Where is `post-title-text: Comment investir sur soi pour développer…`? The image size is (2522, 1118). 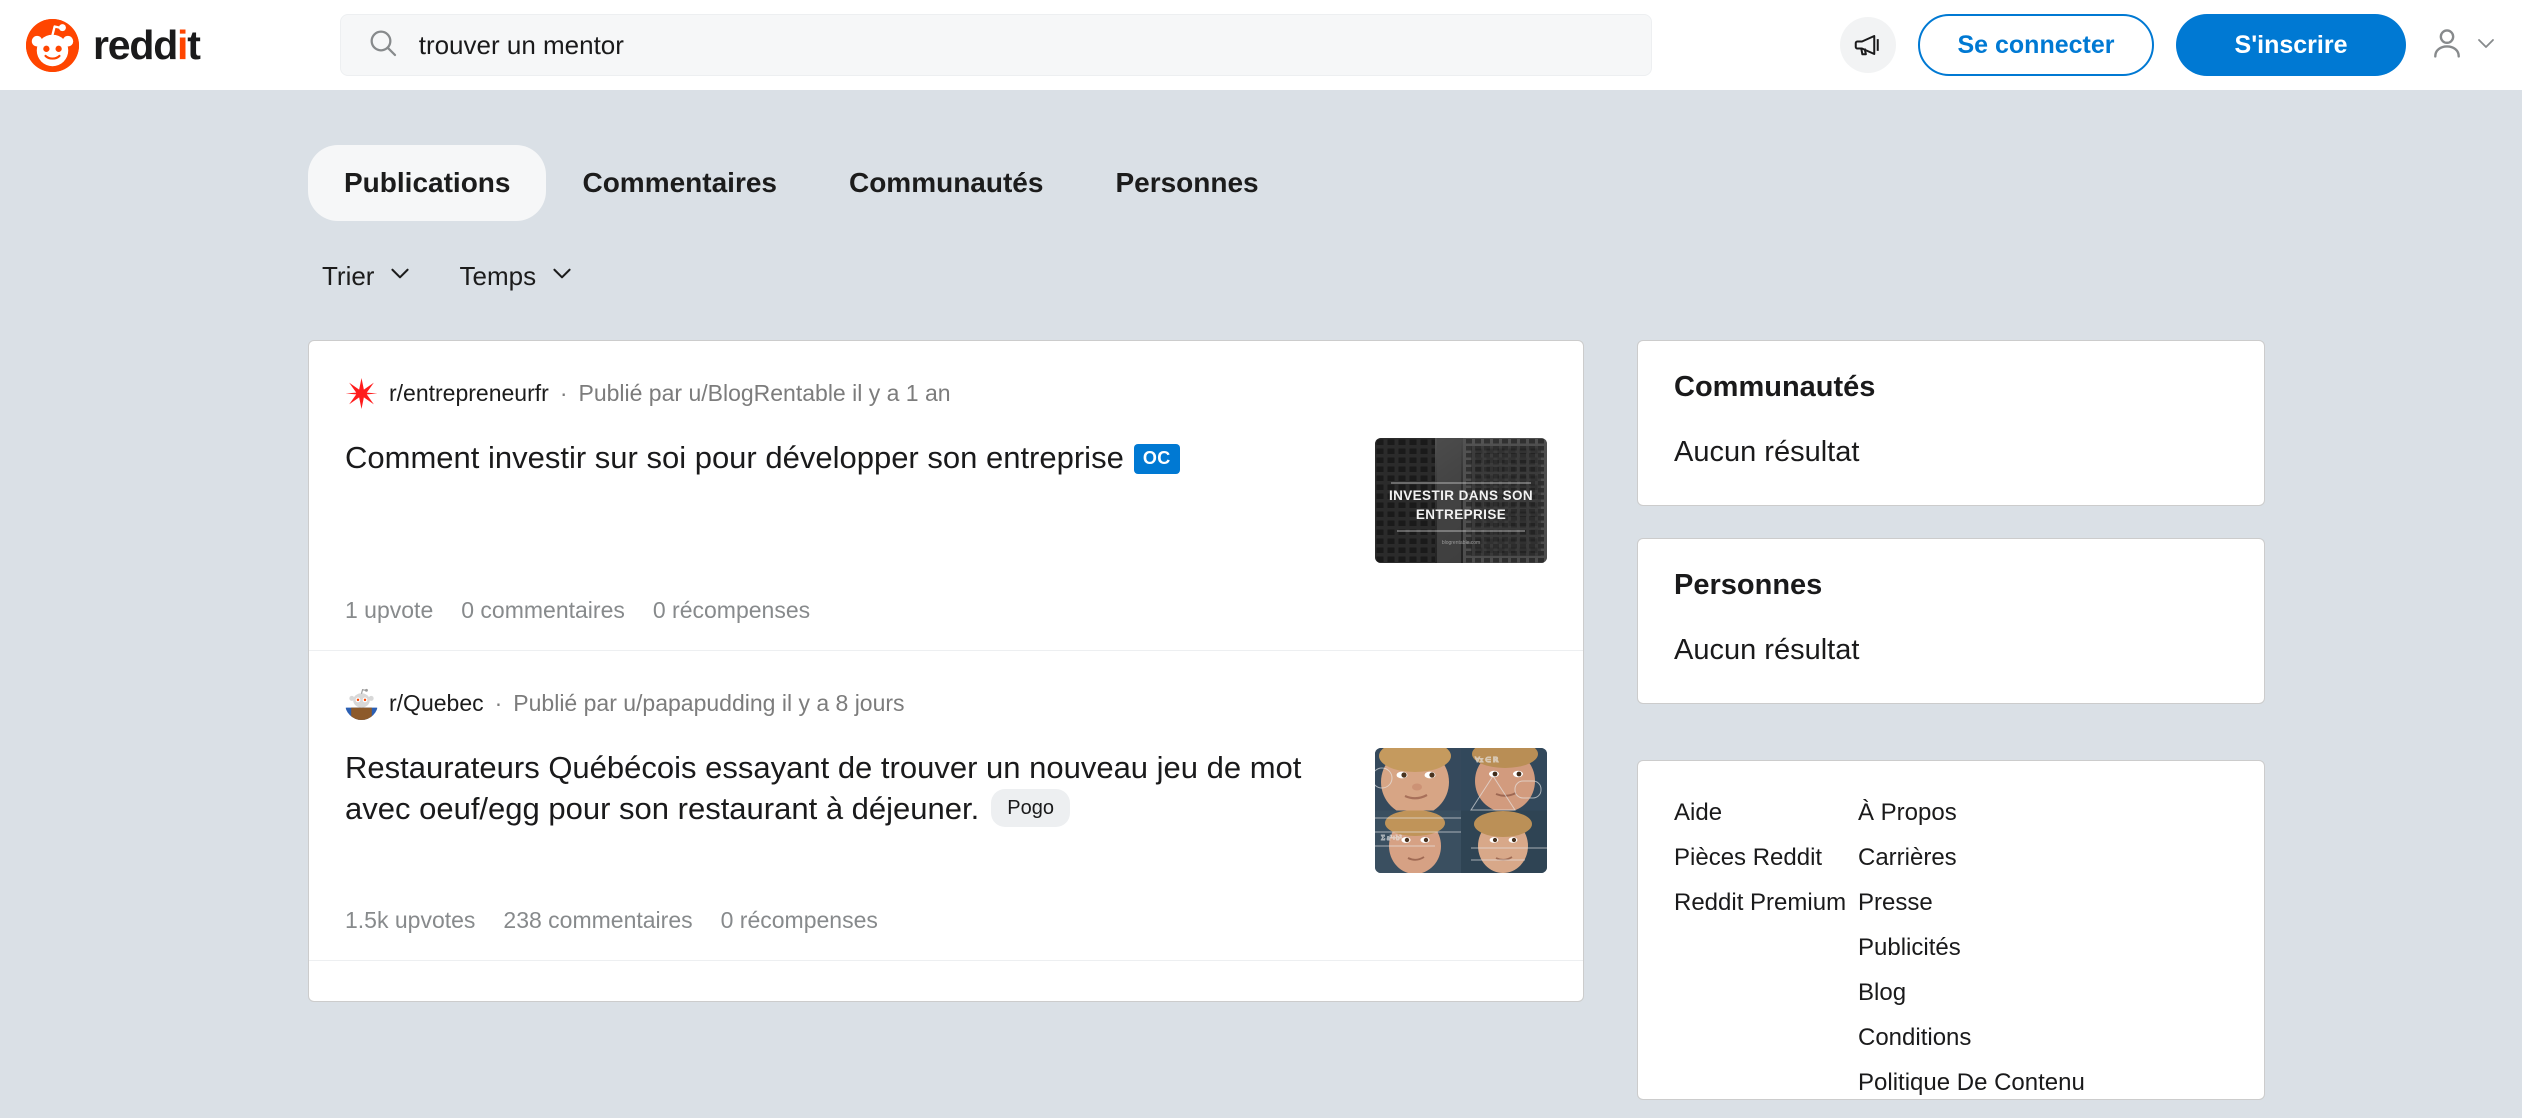
post-title-text: Comment investir sur soi pour développer… is located at coordinates (734, 457).